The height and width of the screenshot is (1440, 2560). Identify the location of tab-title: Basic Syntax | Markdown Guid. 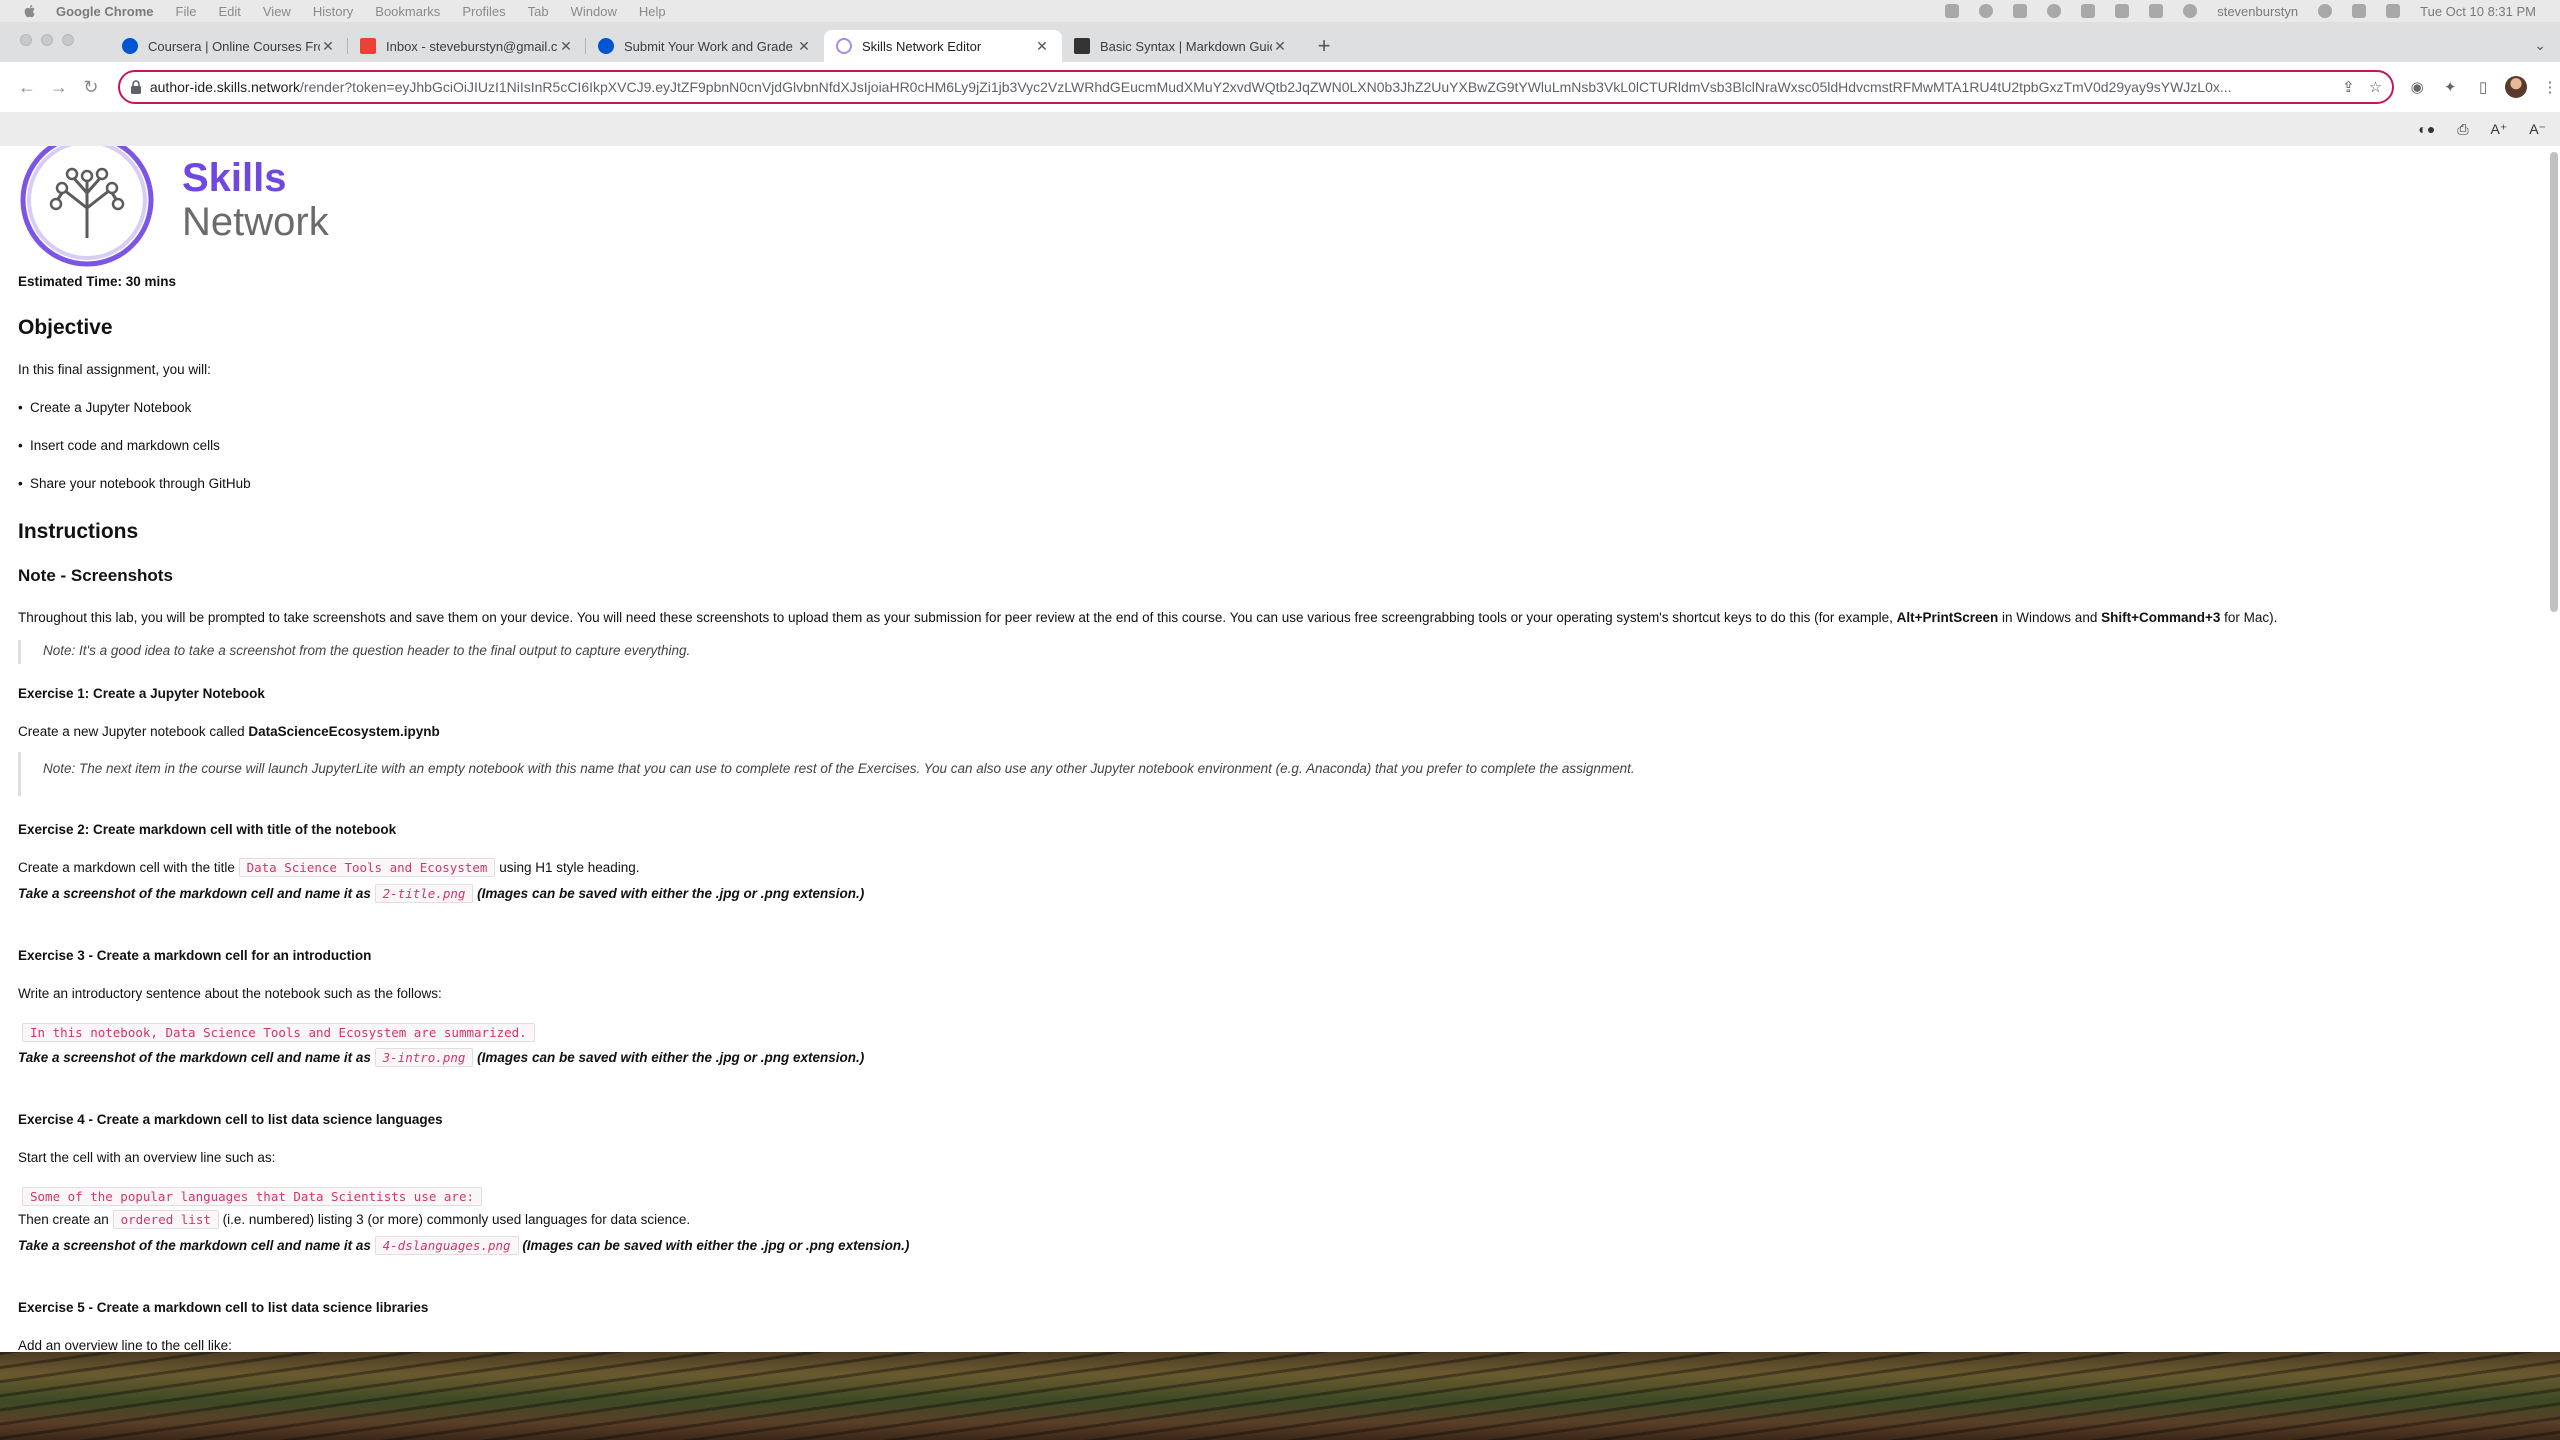
(1186, 46).